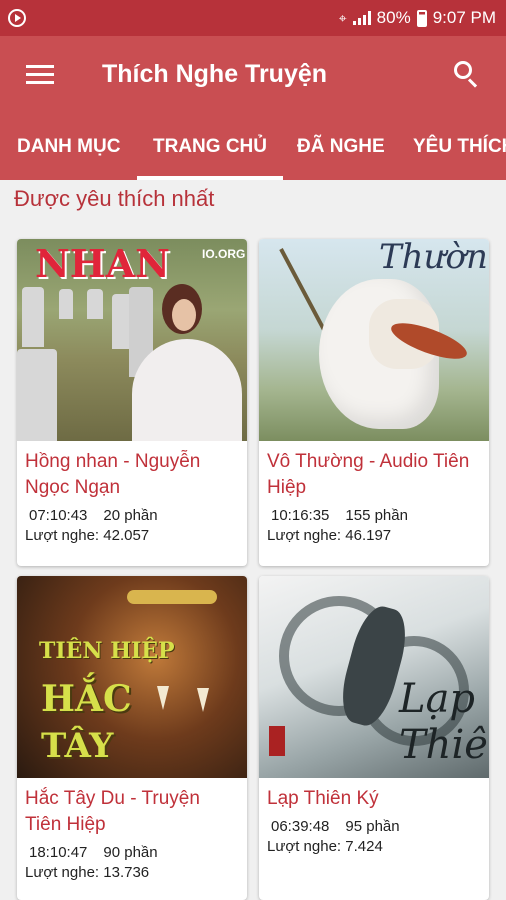  Describe the element at coordinates (300, 515) in the screenshot. I see `story-duration: 10:16:35` at that location.